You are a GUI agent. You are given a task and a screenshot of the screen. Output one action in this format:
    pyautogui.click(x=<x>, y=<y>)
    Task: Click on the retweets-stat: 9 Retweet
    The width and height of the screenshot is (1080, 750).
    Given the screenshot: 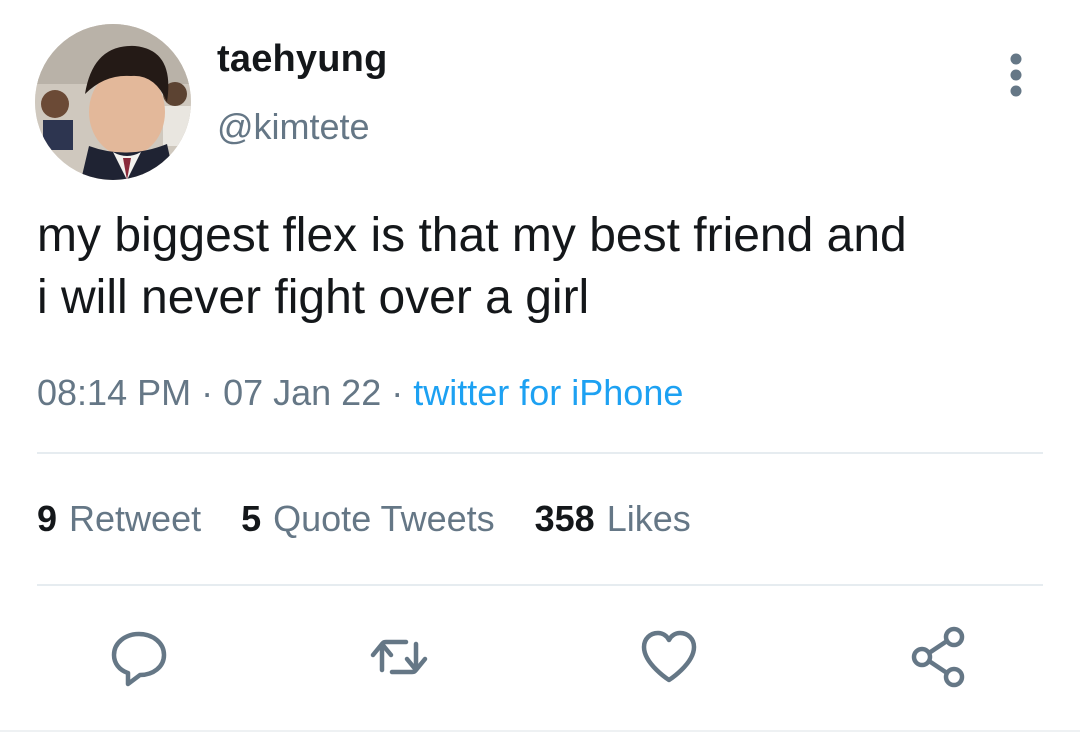 What is the action you would take?
    pyautogui.click(x=119, y=519)
    